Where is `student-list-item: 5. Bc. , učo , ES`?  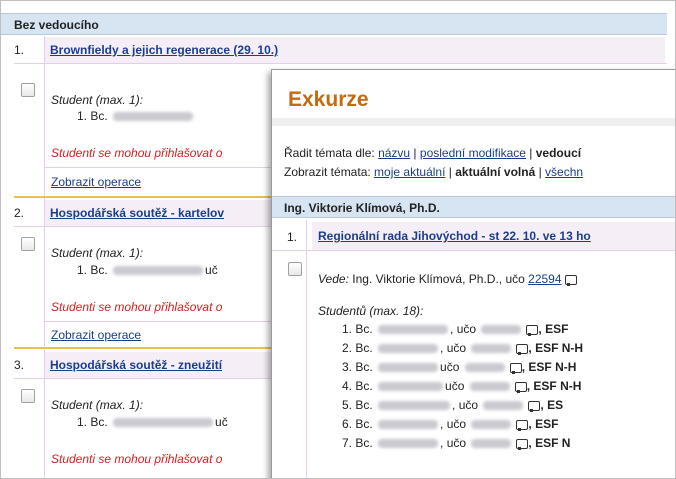
student-list-item: 5. Bc. , učo , ES is located at coordinates (452, 405).